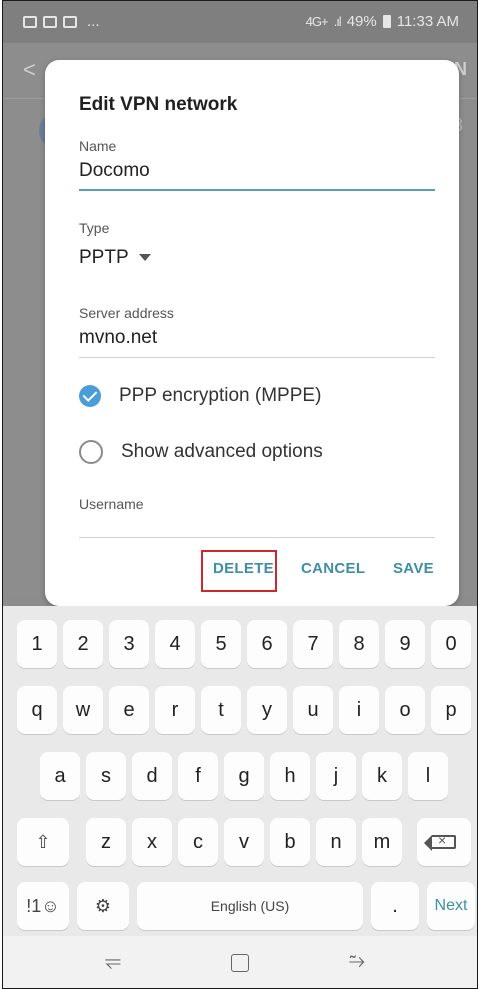 The image size is (480, 989). What do you see at coordinates (413, 568) in the screenshot?
I see `save-button: SAVE` at bounding box center [413, 568].